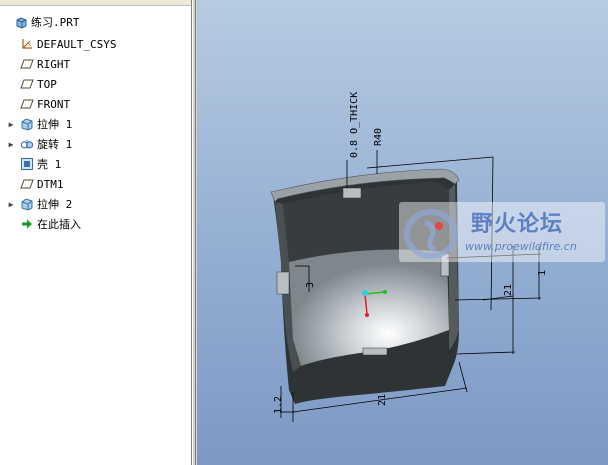  I want to click on dim-1-2: 1.2, so click(278, 405).